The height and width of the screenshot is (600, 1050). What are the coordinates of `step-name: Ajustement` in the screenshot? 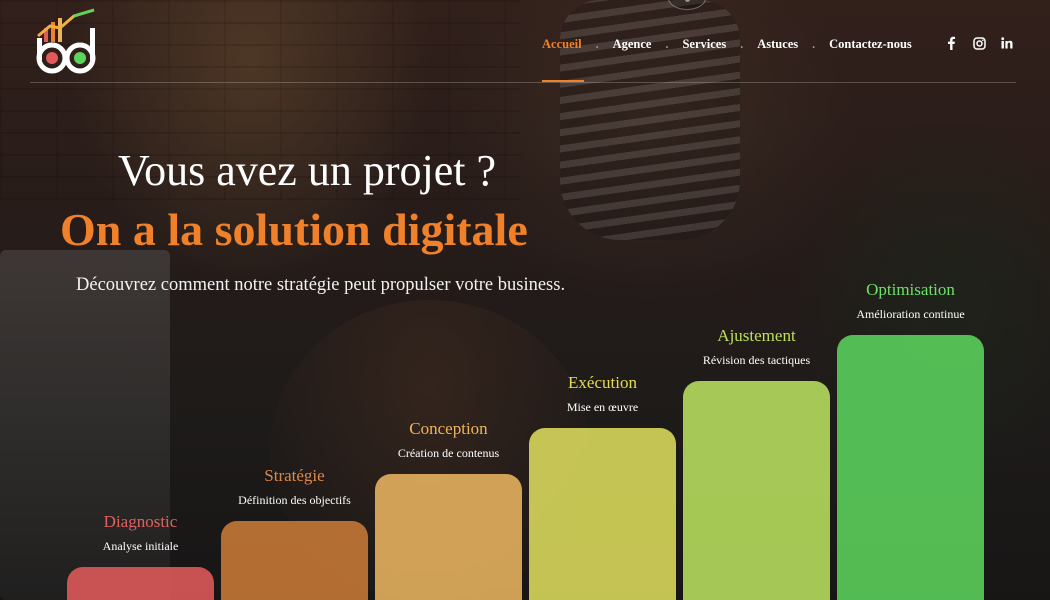 It's located at (756, 335).